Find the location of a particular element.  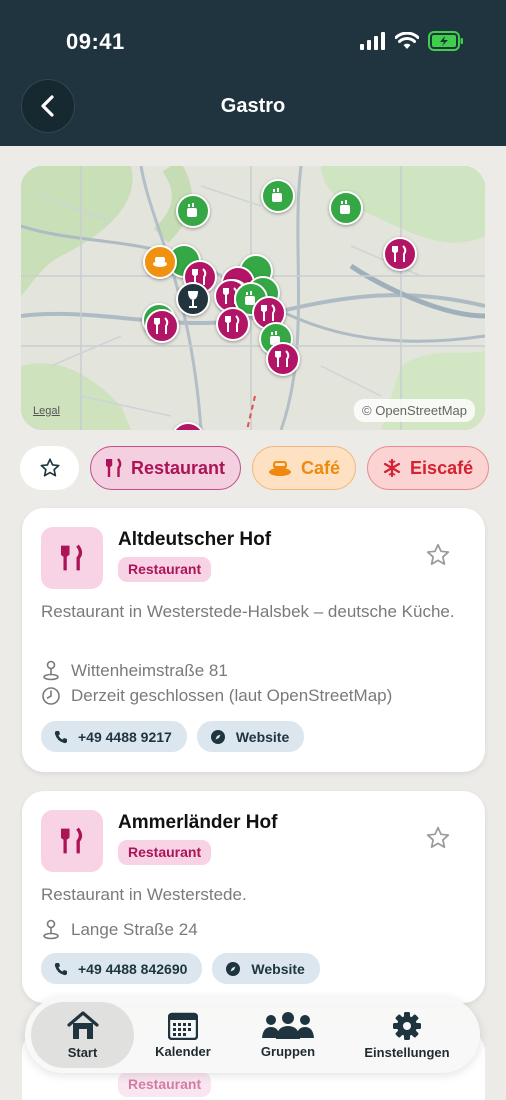

card-actions: +49 4488 842690 Website is located at coordinates (180, 968).